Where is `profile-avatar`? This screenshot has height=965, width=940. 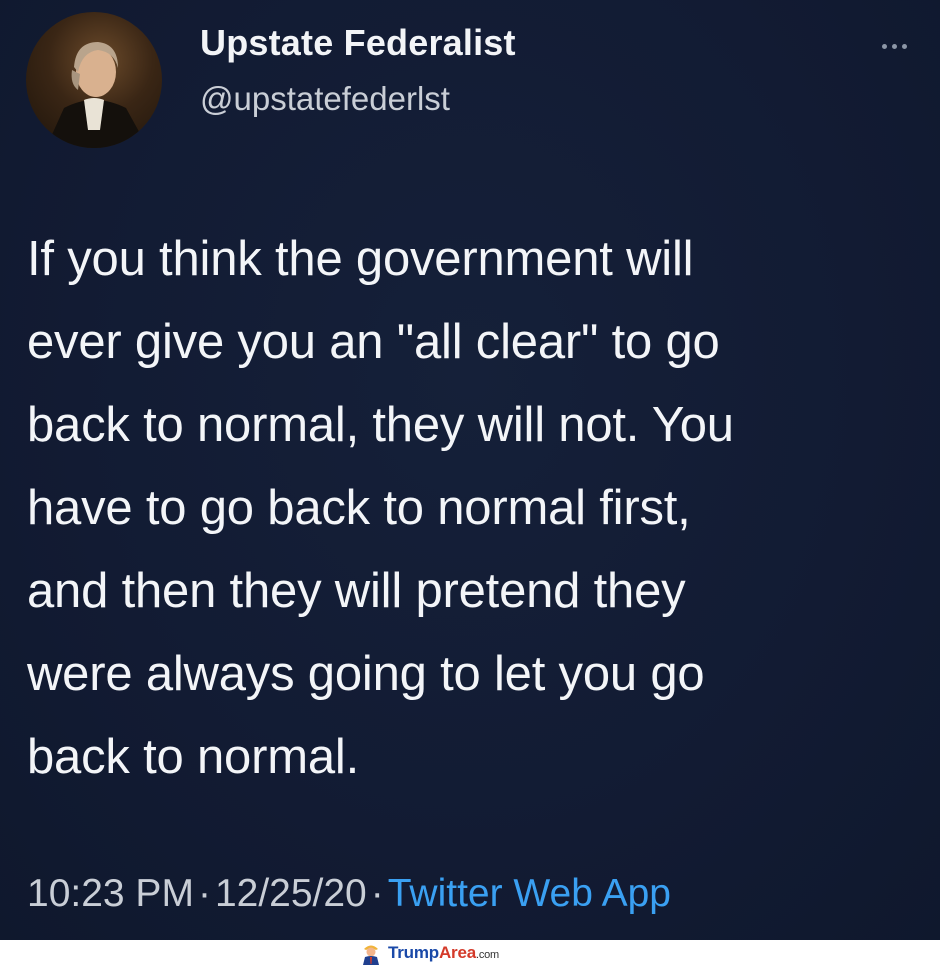 profile-avatar is located at coordinates (94, 80).